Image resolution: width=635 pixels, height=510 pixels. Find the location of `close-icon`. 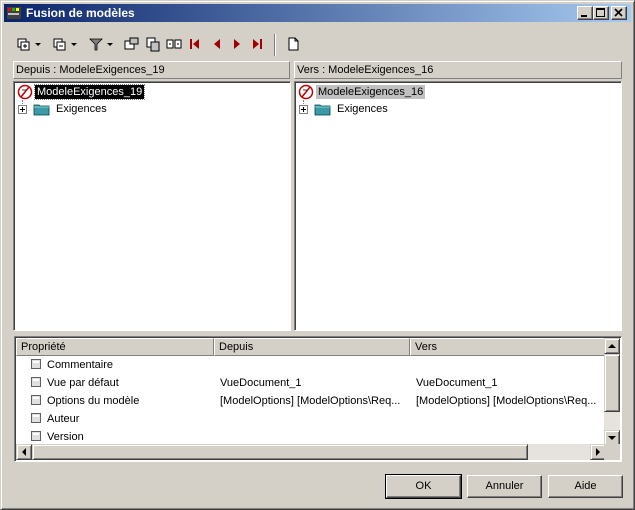

close-icon is located at coordinates (618, 12).